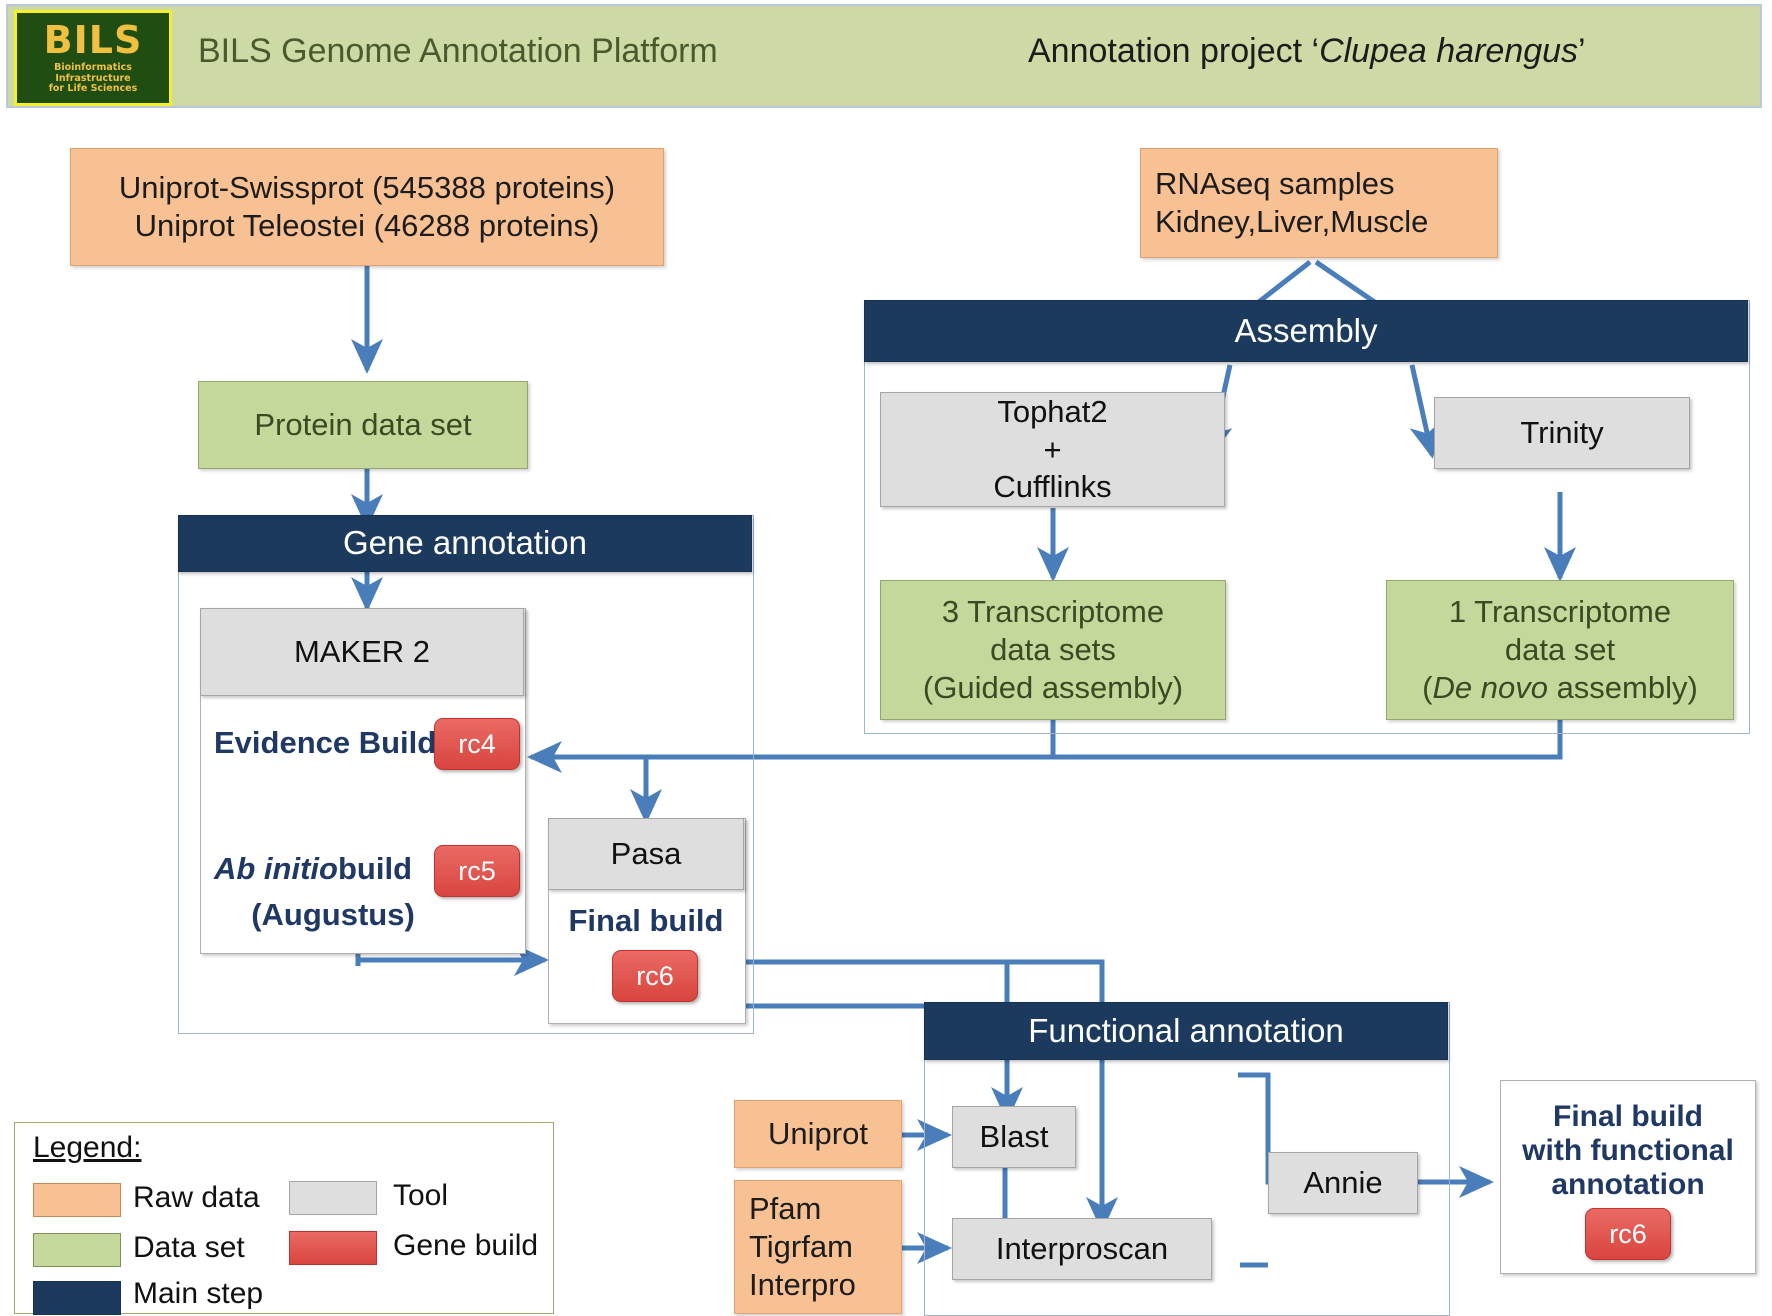 The image size is (1772, 1316). Describe the element at coordinates (333, 1248) in the screenshot. I see `legend-swatch-gene-build` at that location.